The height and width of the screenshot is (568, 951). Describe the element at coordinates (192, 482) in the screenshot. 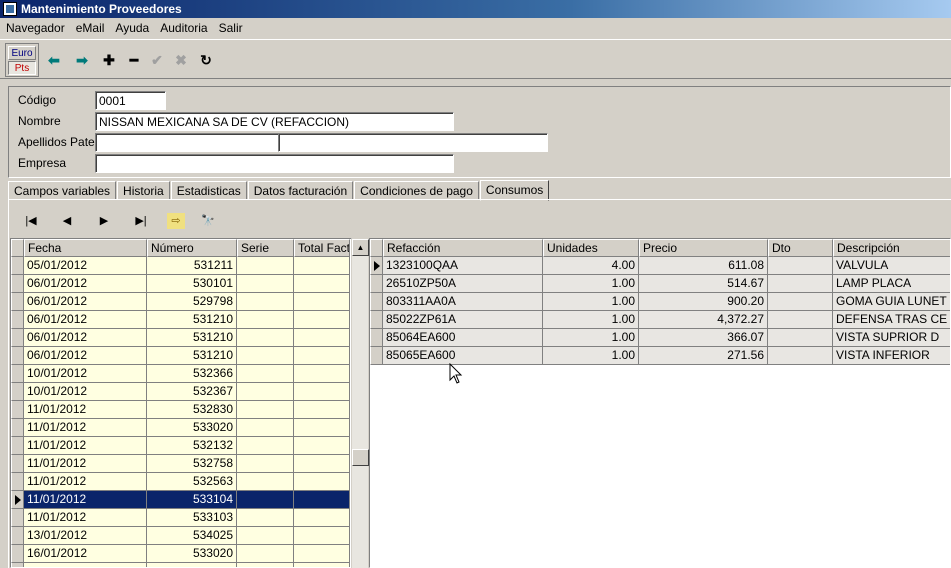

I see `table-cell: 532563` at that location.